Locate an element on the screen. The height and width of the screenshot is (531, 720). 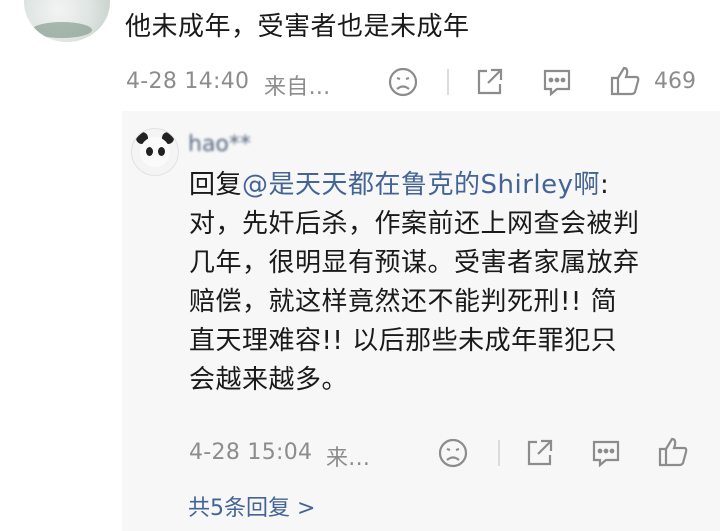
reply-colon: : is located at coordinates (605, 185).